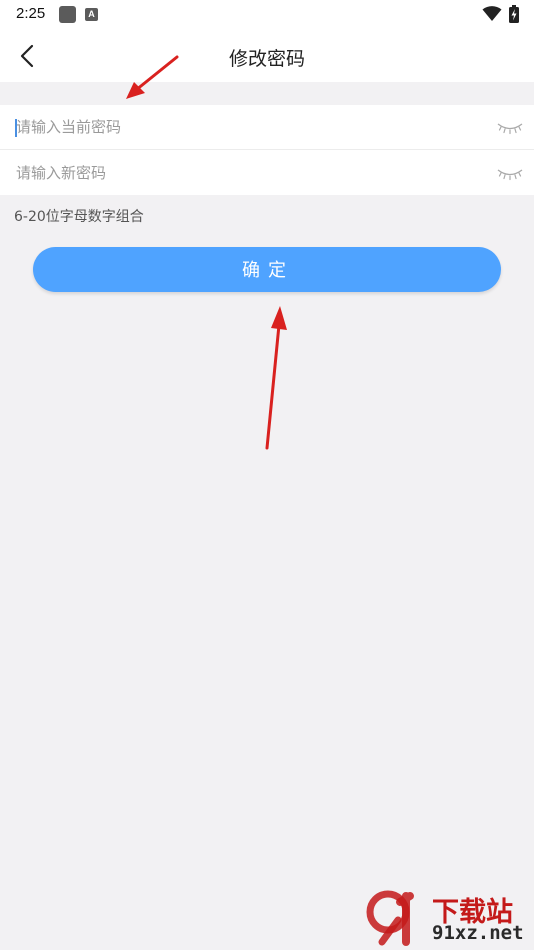  What do you see at coordinates (246, 173) in the screenshot?
I see `new-password-input` at bounding box center [246, 173].